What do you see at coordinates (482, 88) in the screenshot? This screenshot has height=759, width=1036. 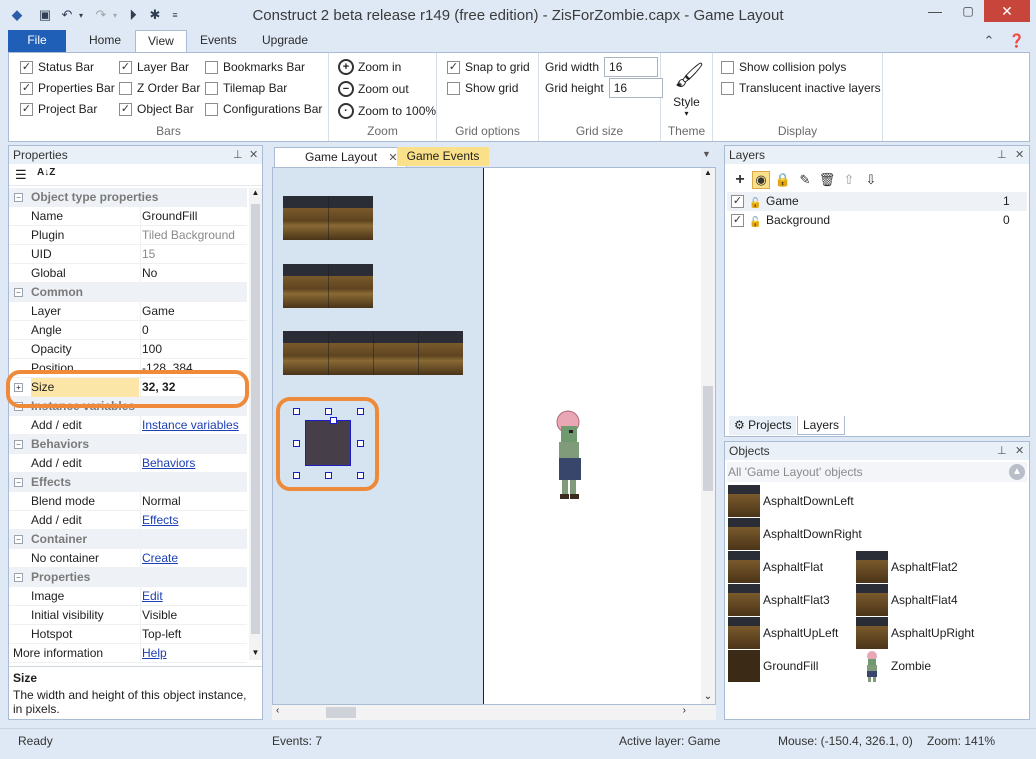 I see `show-grid-checkbox: Show grid` at bounding box center [482, 88].